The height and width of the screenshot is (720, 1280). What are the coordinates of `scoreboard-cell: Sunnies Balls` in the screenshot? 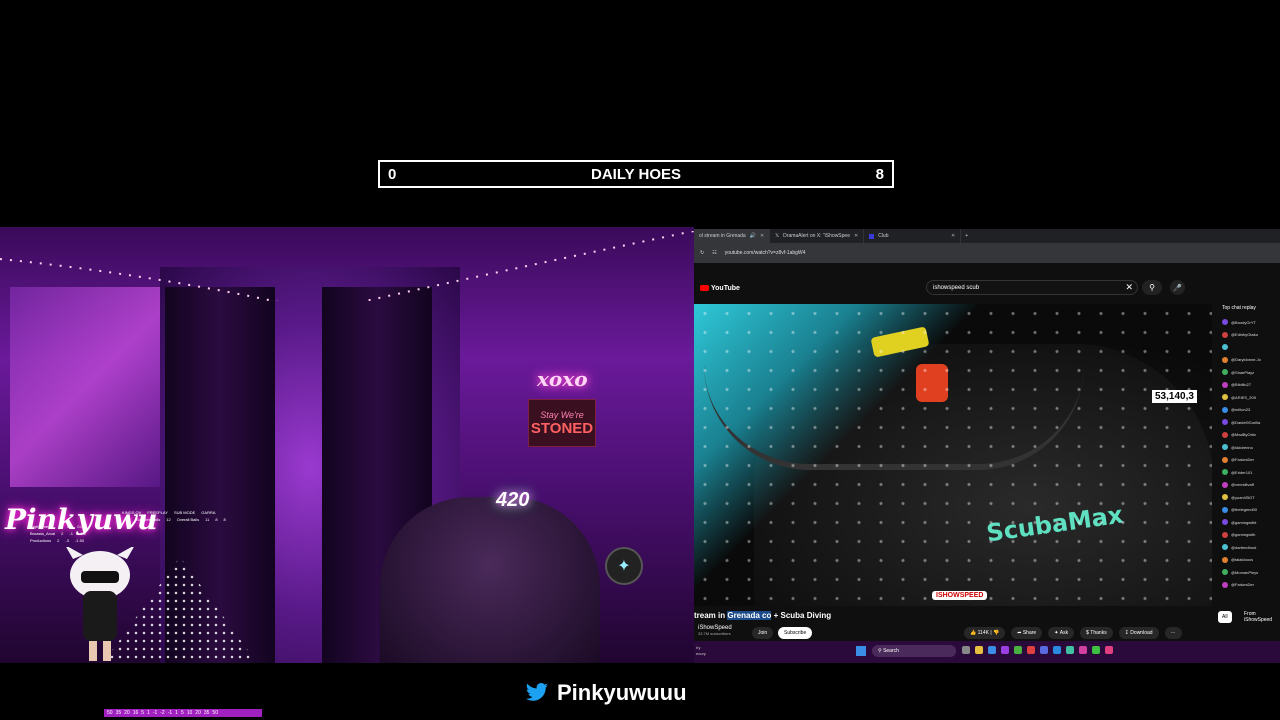 It's located at (148, 519).